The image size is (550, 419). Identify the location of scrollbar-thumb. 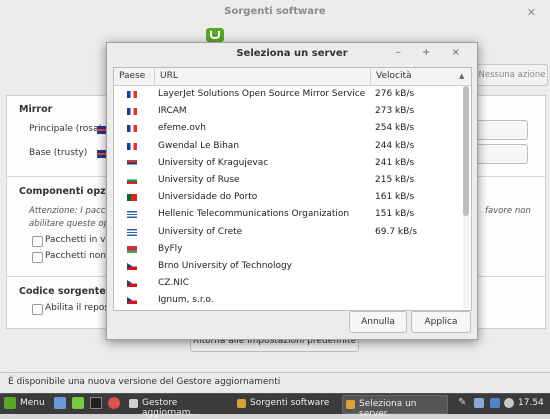
(466, 151).